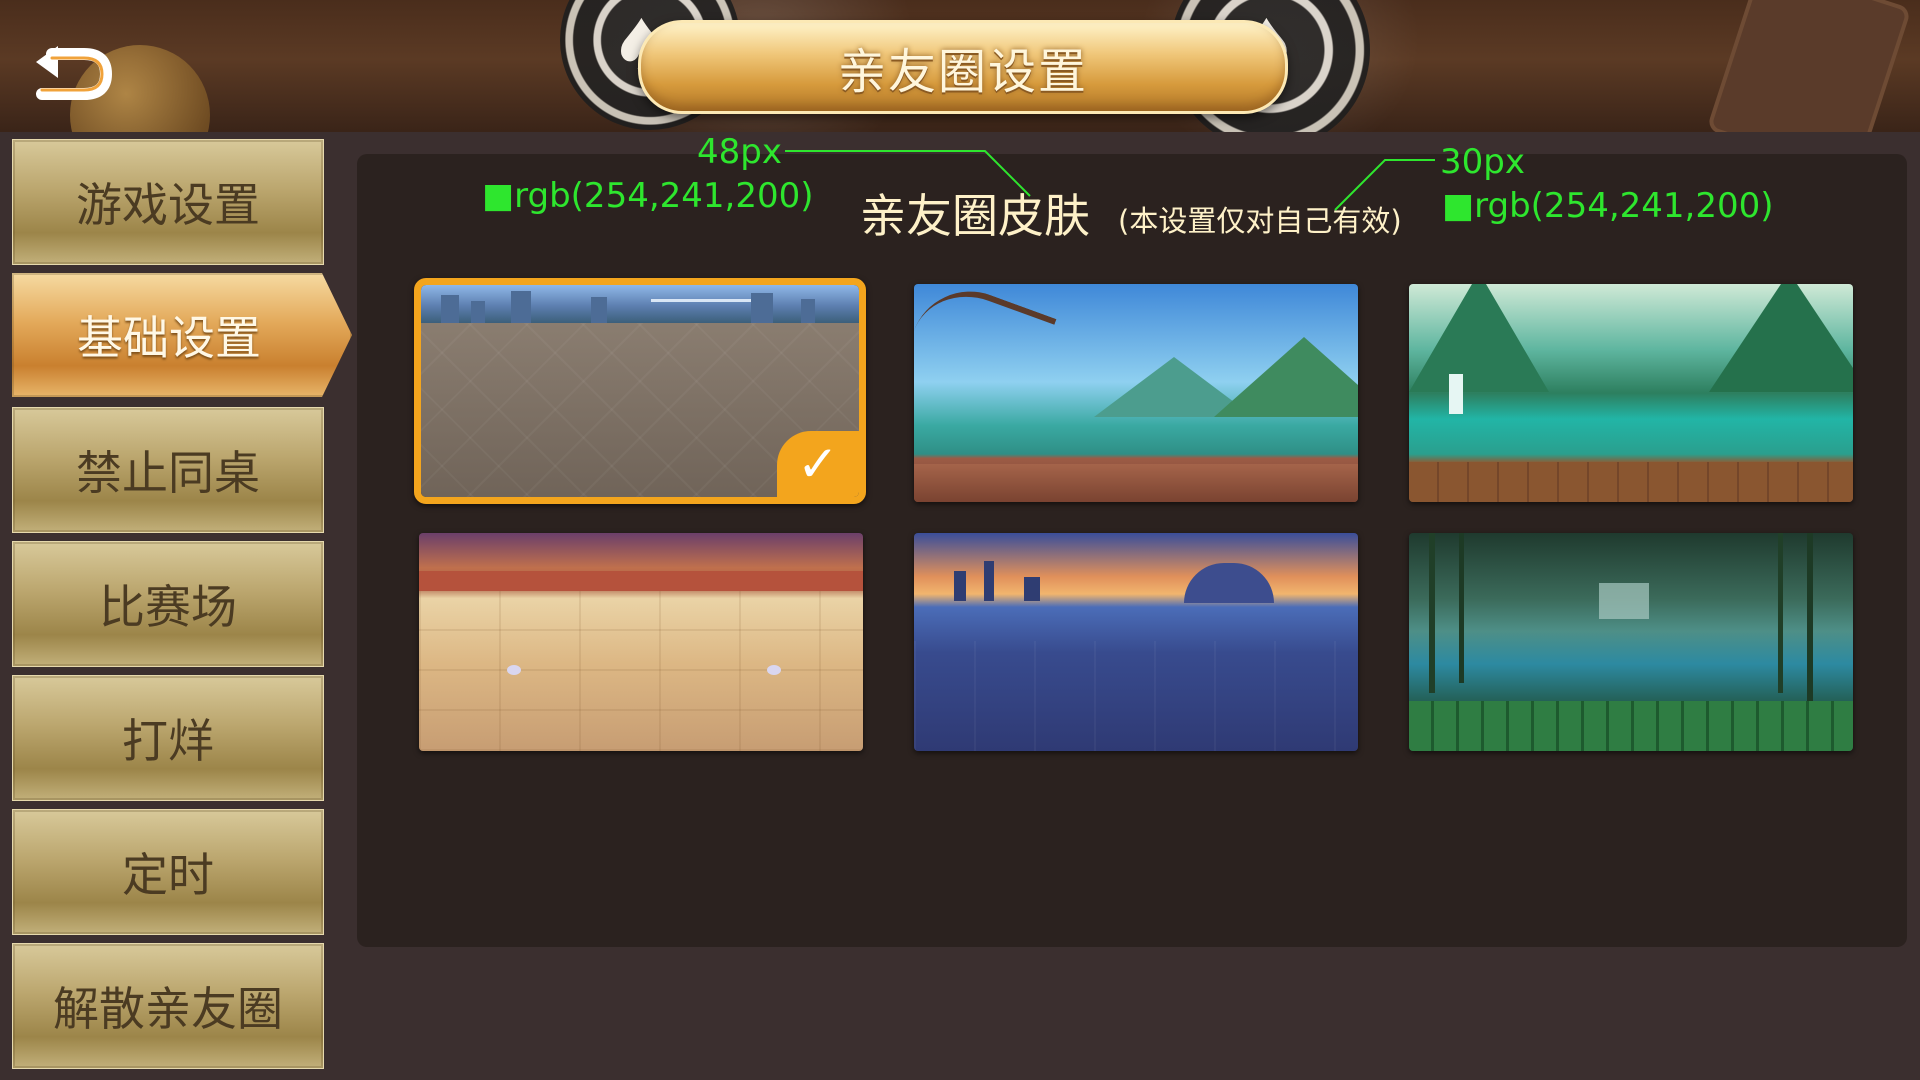 The width and height of the screenshot is (1920, 1080). Describe the element at coordinates (985, 347) in the screenshot. I see `plum-branch-decoration` at that location.